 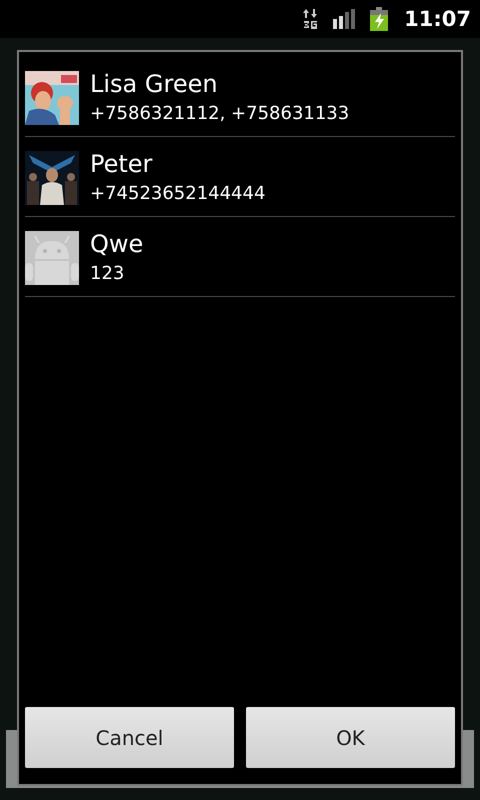 I want to click on contact-name: Peter, so click(x=122, y=164).